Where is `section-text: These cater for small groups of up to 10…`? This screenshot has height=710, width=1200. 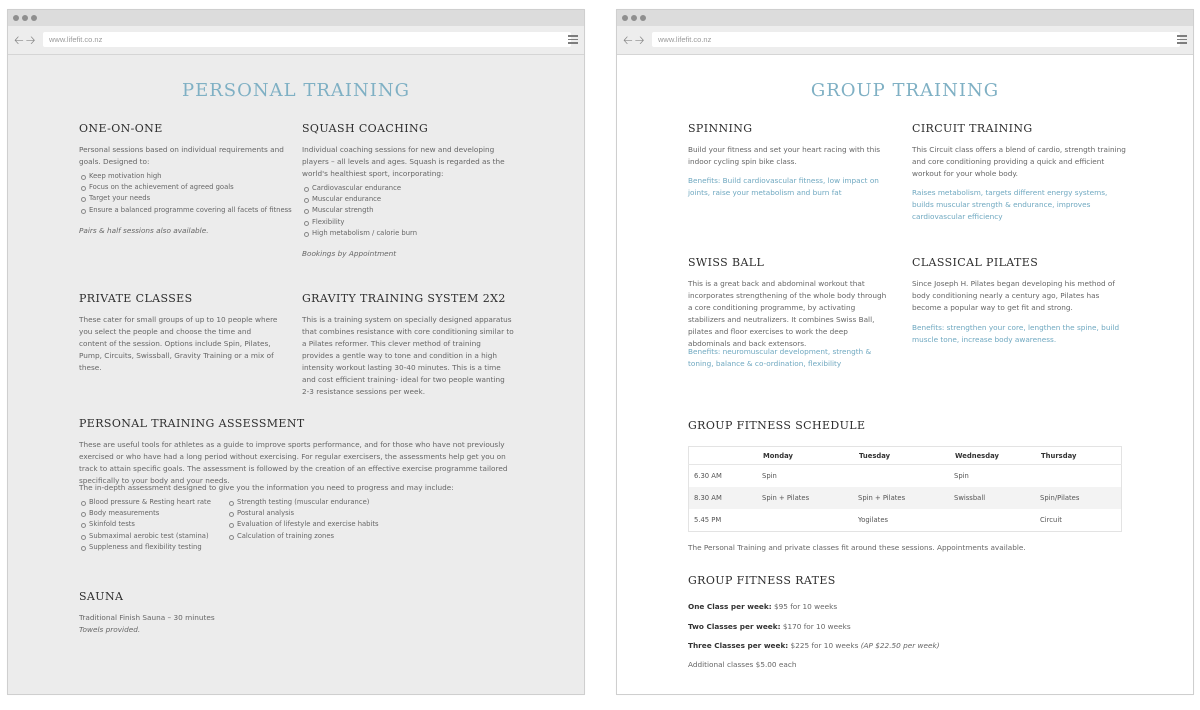 section-text: These cater for small groups of up to 10… is located at coordinates (178, 343).